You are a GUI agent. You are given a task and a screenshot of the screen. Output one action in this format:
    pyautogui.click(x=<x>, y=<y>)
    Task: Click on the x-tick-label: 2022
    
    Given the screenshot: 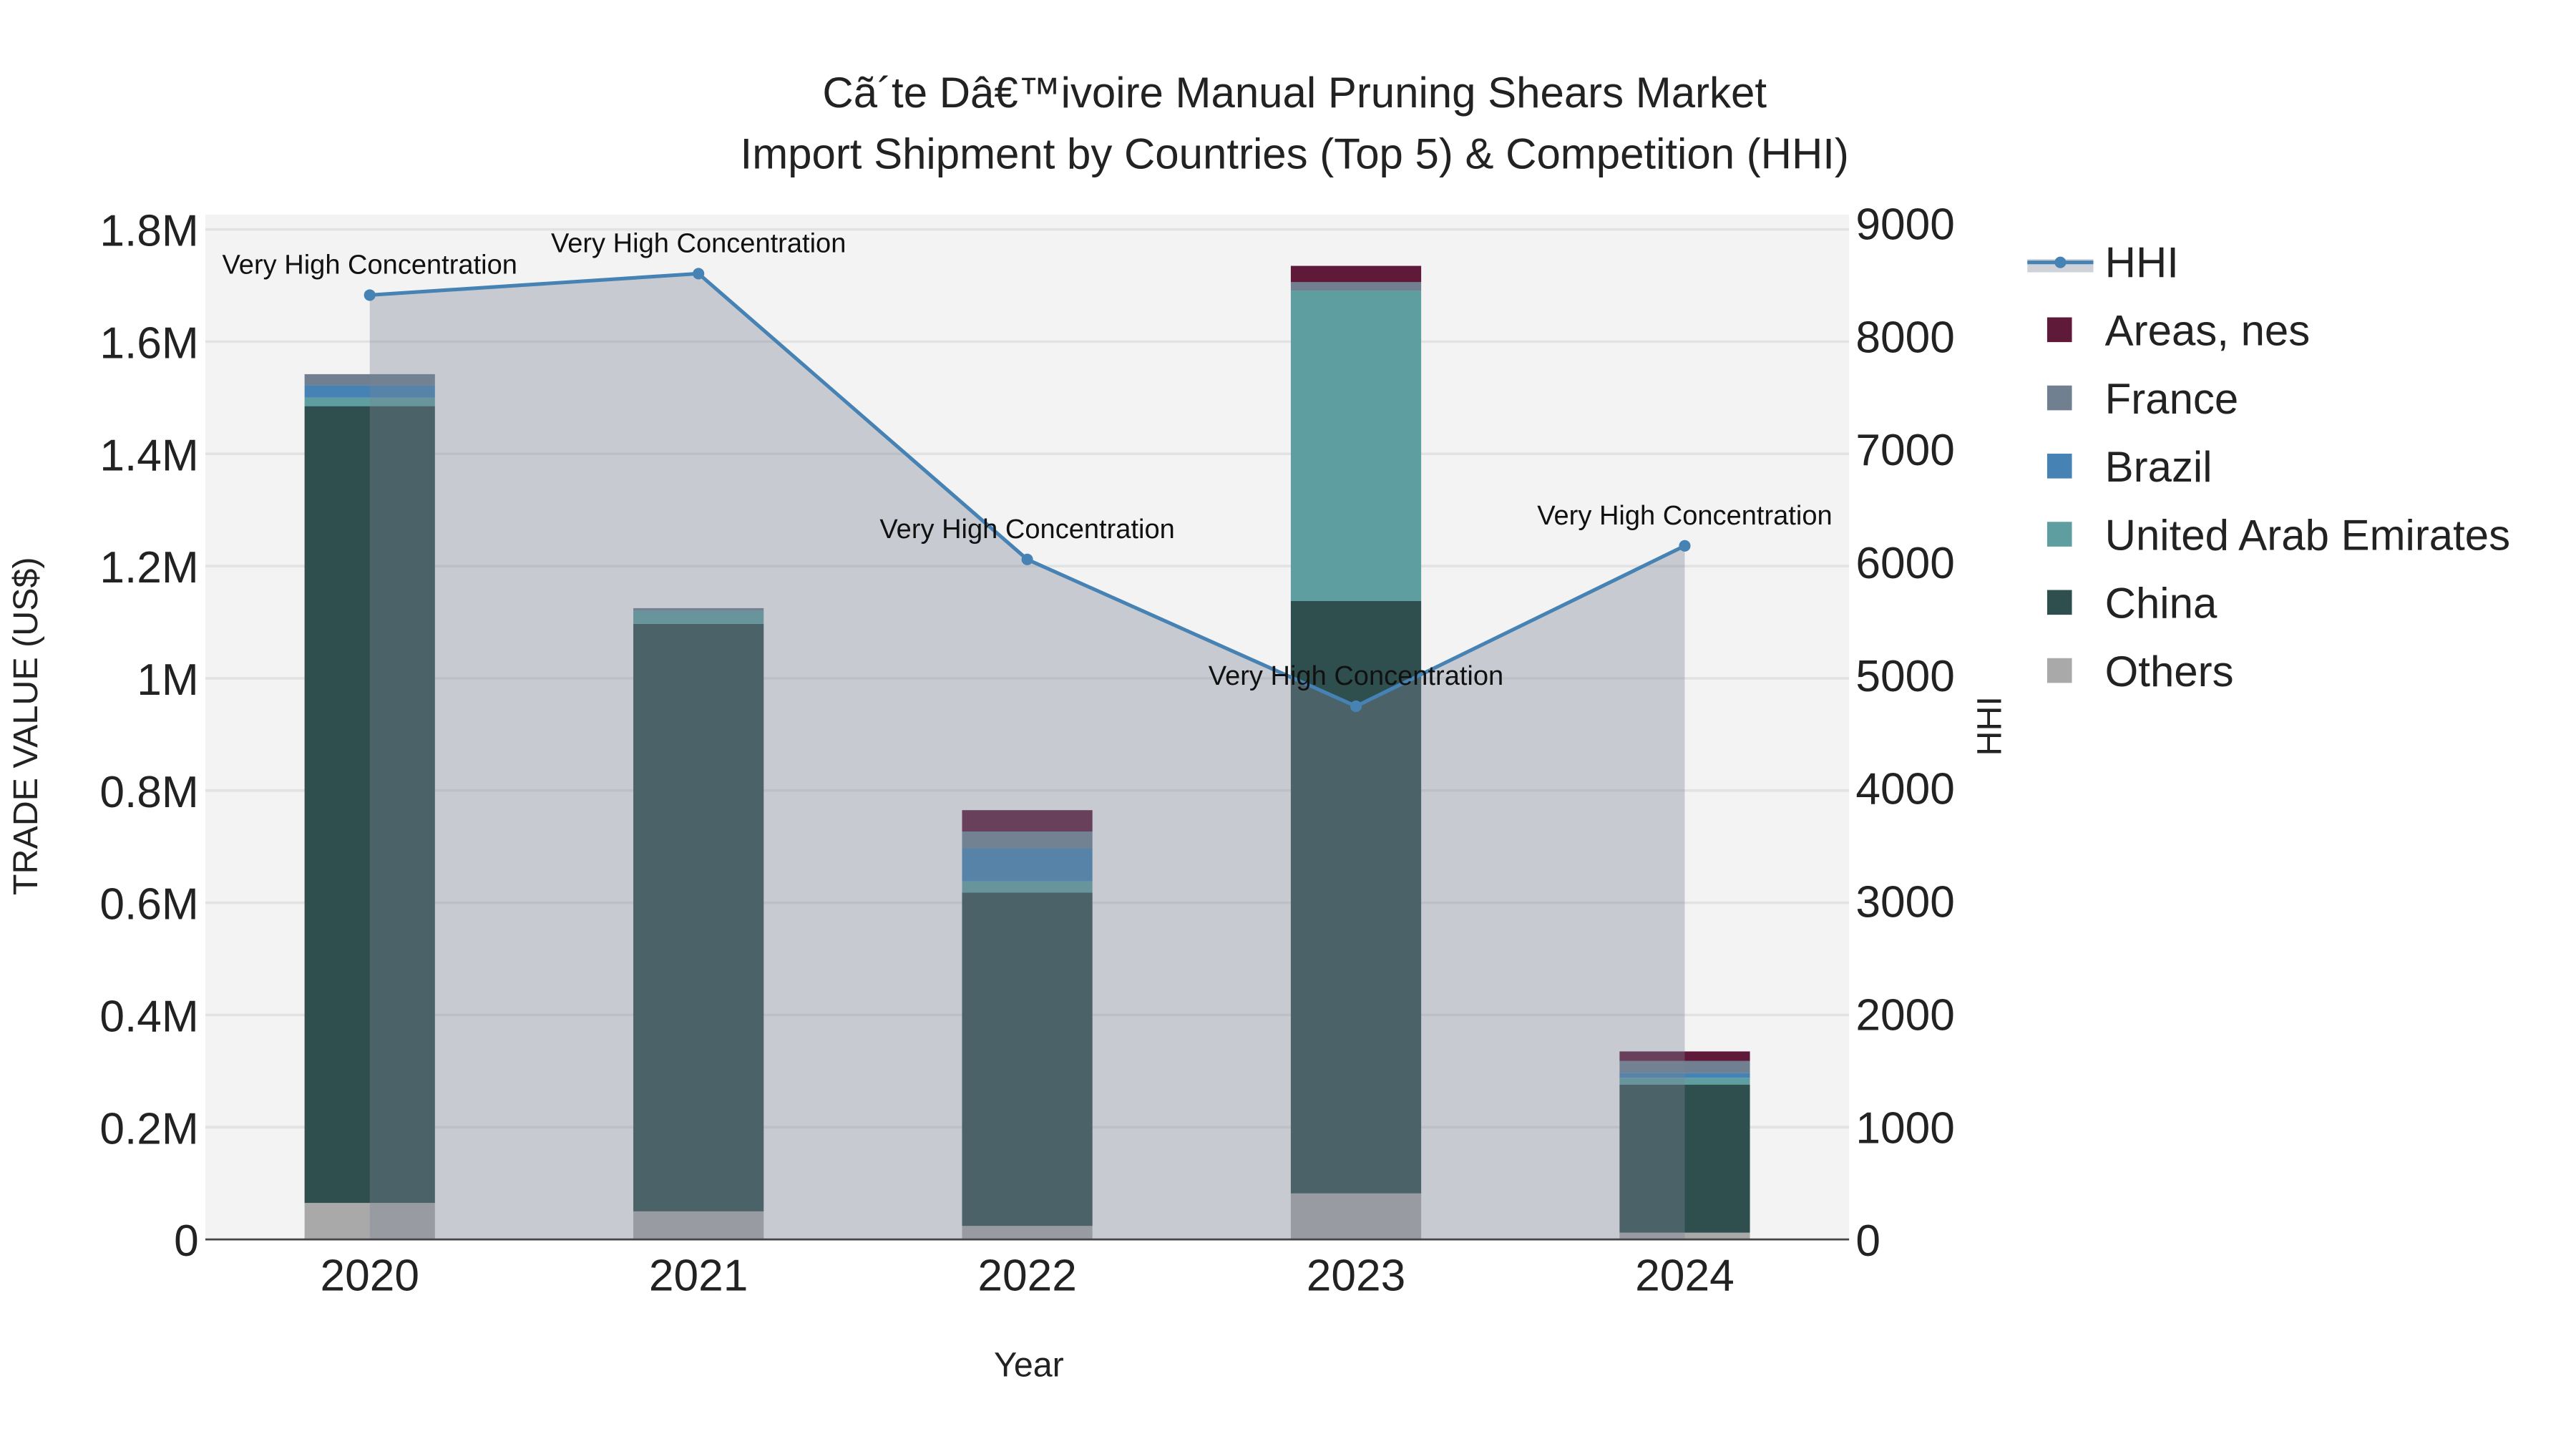 What is the action you would take?
    pyautogui.click(x=1027, y=1276)
    